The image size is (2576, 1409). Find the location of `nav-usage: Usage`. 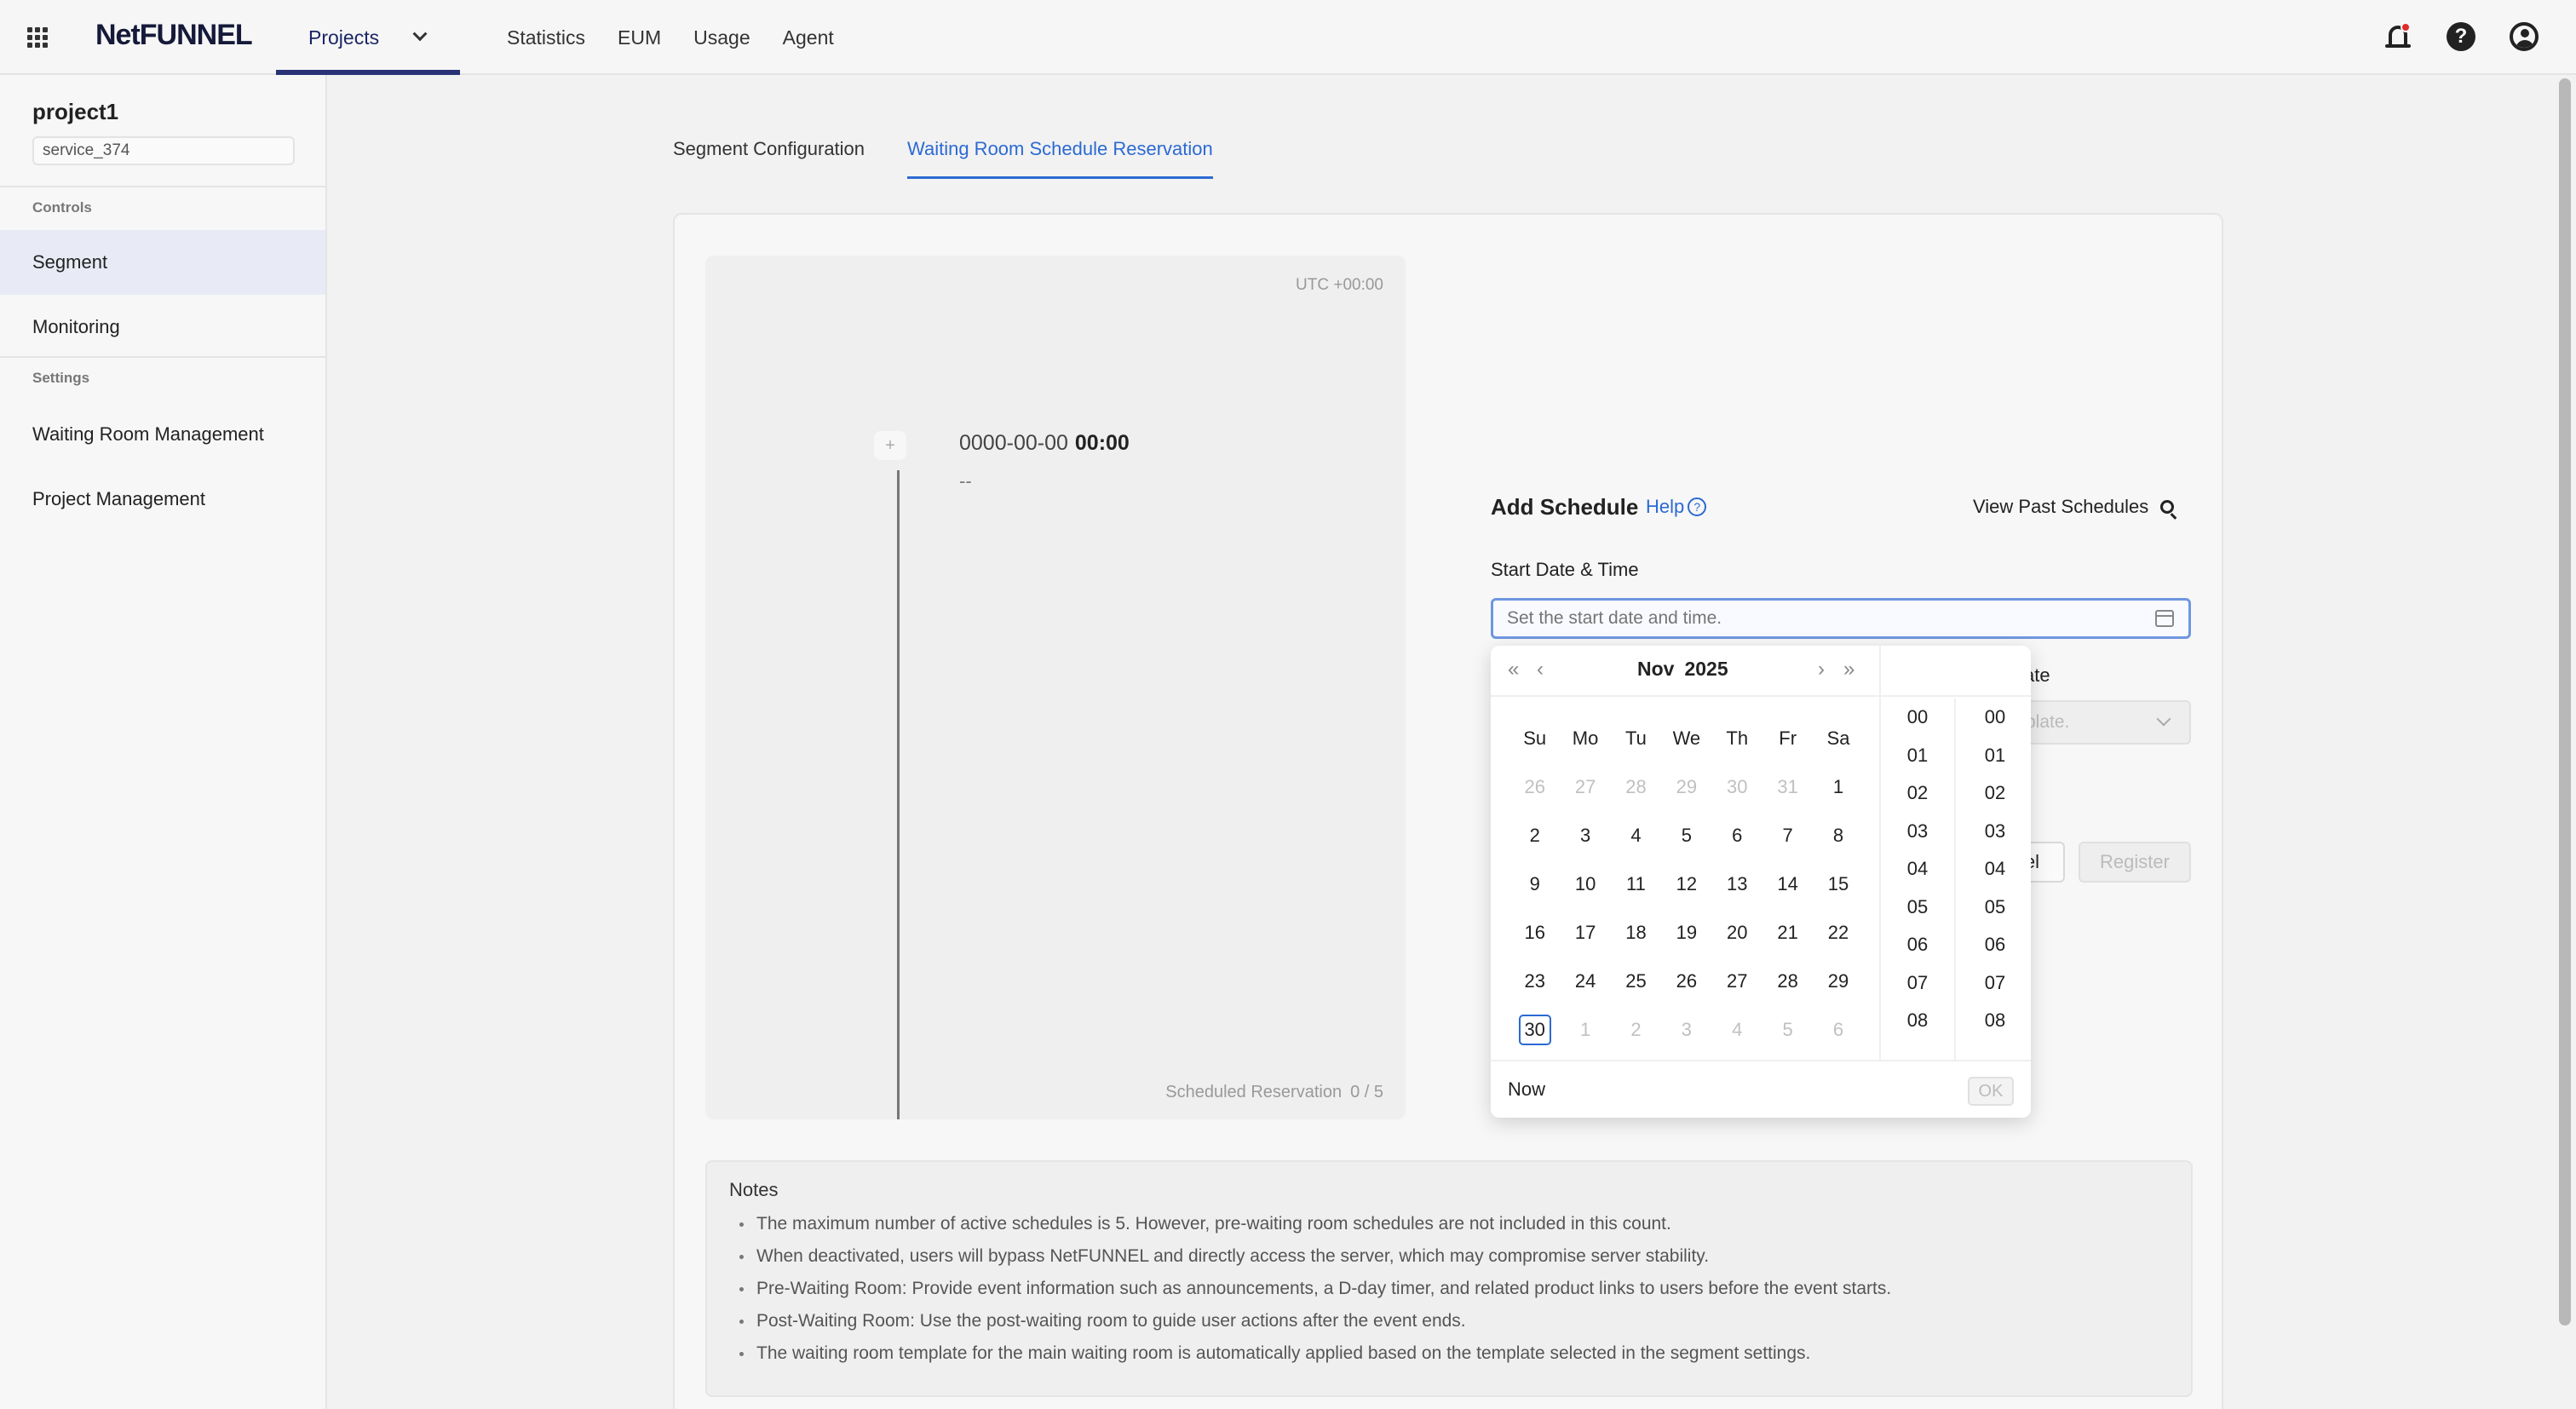

nav-usage: Usage is located at coordinates (721, 37).